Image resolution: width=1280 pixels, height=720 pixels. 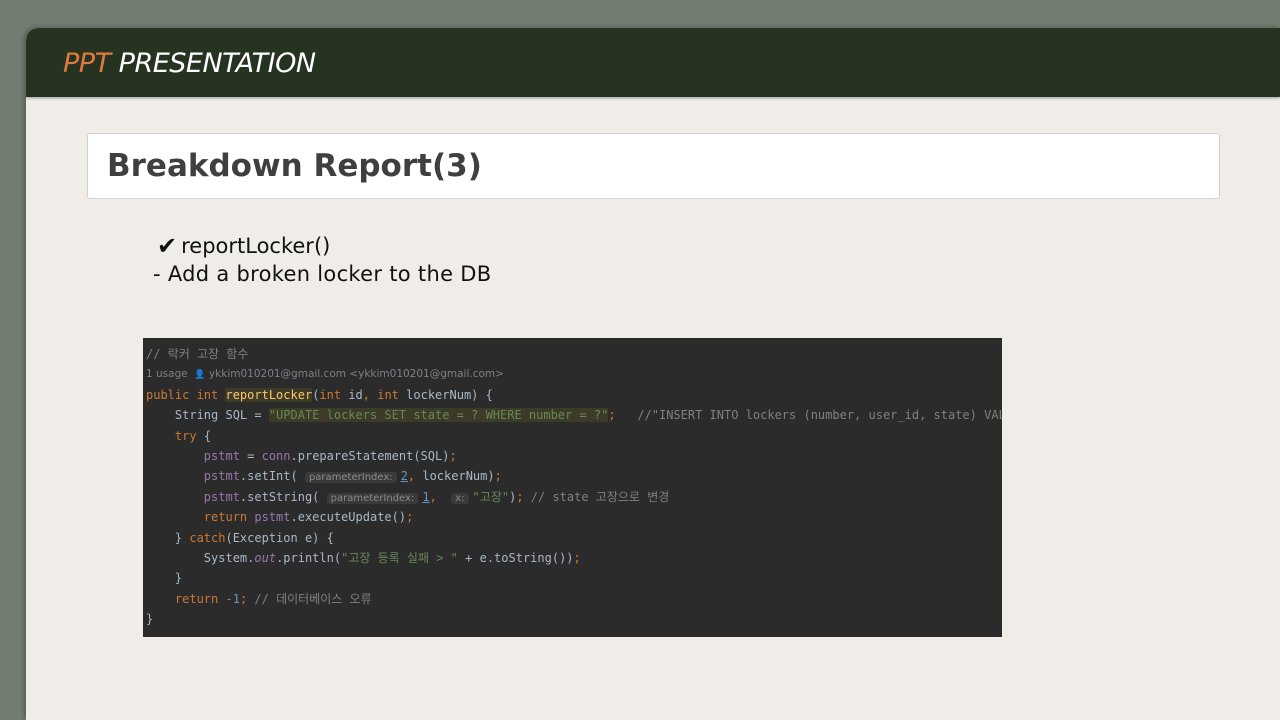 I want to click on bullet-item: ✔ reportLocker(), so click(x=243, y=246).